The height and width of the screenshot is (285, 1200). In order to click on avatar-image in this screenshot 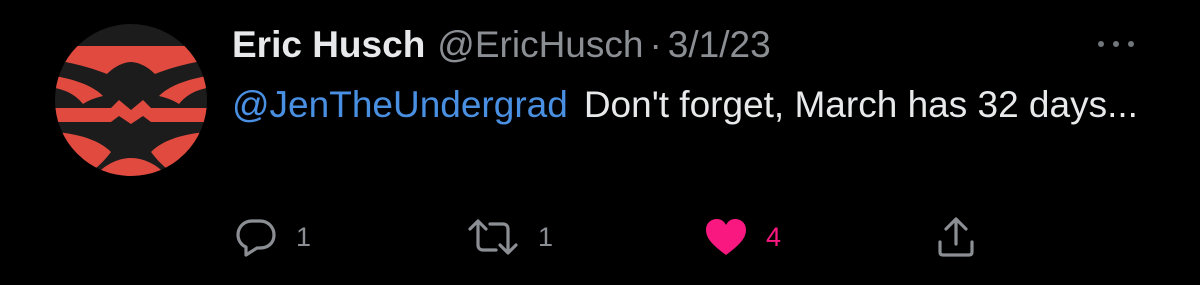, I will do `click(131, 100)`.